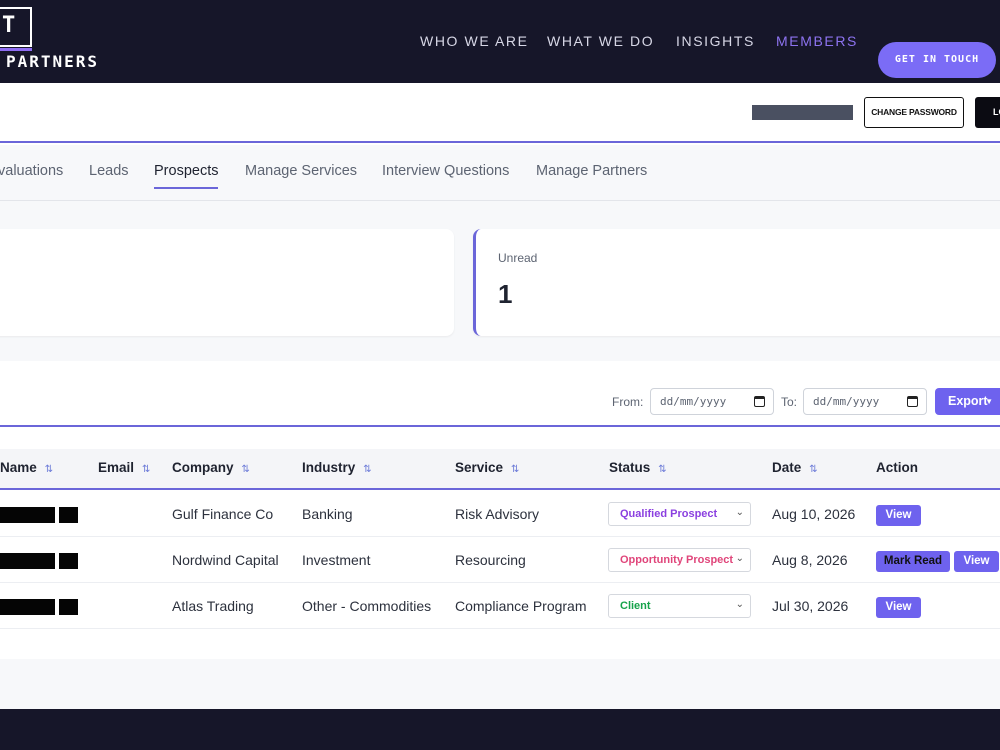 The height and width of the screenshot is (750, 1000). I want to click on to-date-input: dd/mm/yyyy, so click(865, 401).